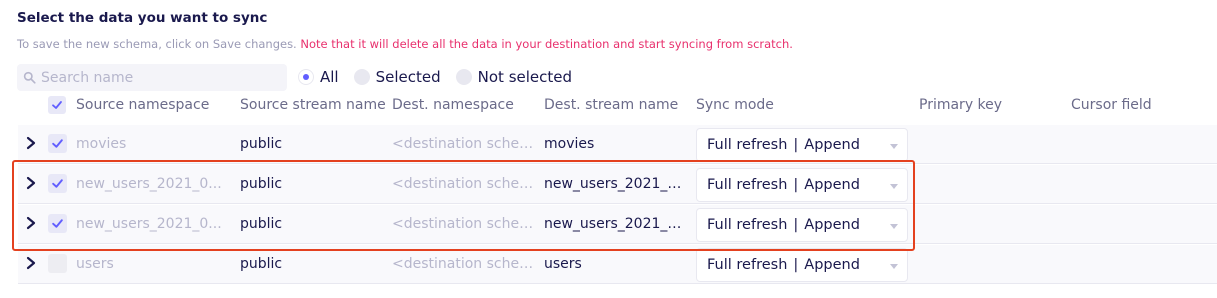 The image size is (1217, 298). I want to click on search-icon, so click(29, 77).